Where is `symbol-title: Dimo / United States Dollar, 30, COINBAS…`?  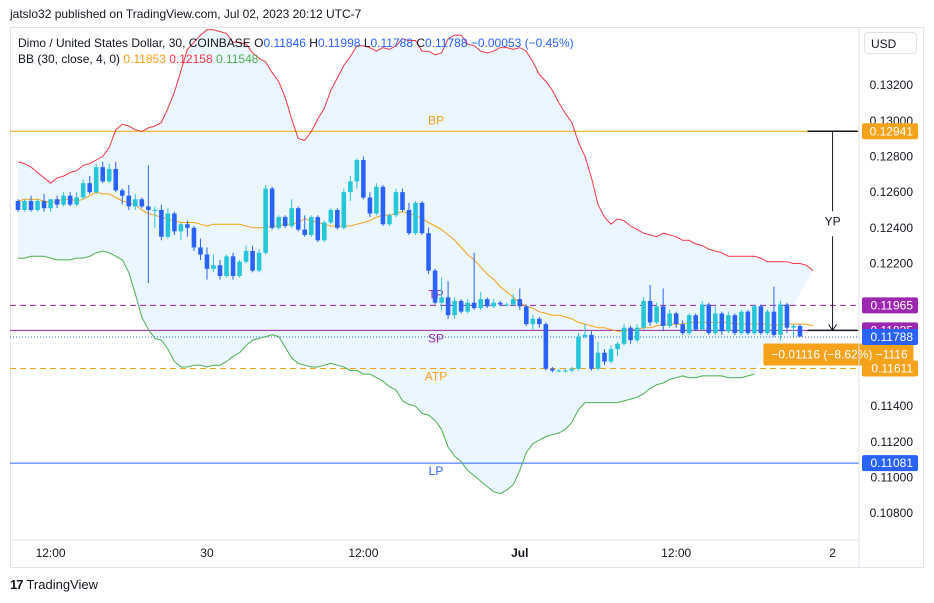
symbol-title: Dimo / United States Dollar, 30, COINBAS… is located at coordinates (134, 43).